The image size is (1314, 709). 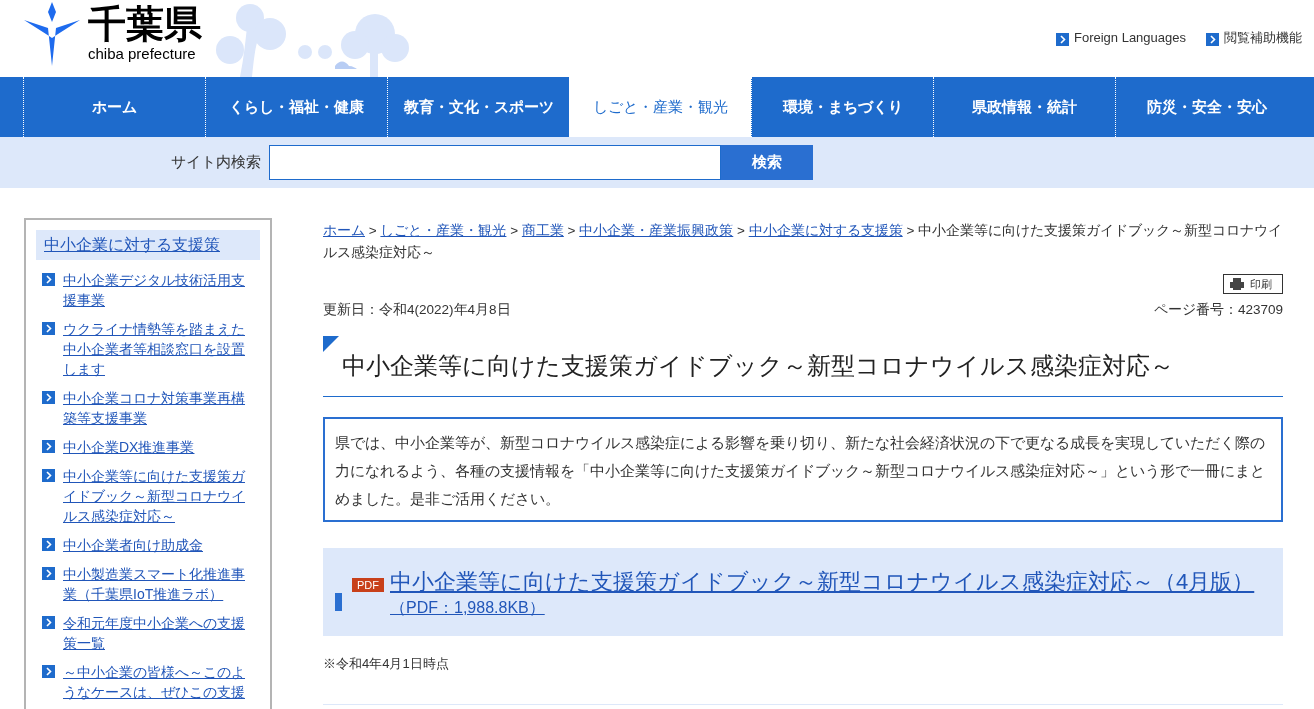 I want to click on sidebar-link: 中小企業コロナ対策事業再構築等支援事業, so click(x=154, y=408).